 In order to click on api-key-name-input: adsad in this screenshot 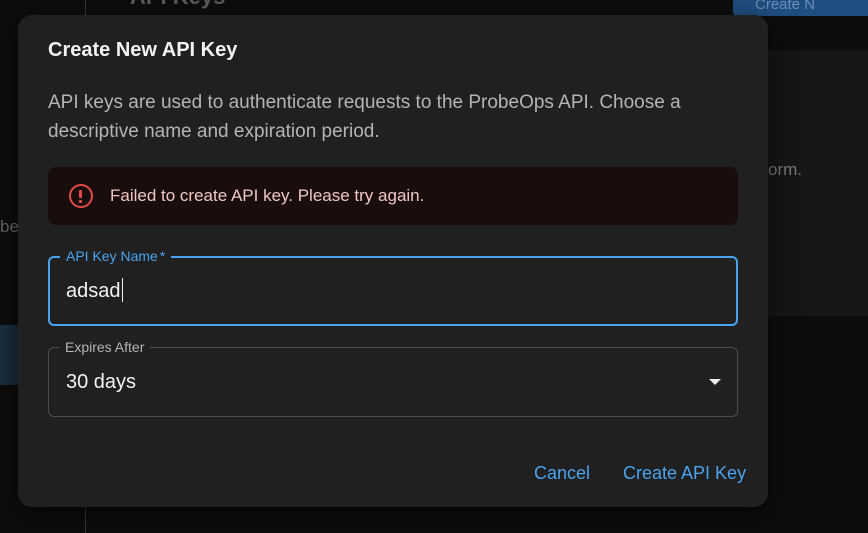, I will do `click(94, 290)`.